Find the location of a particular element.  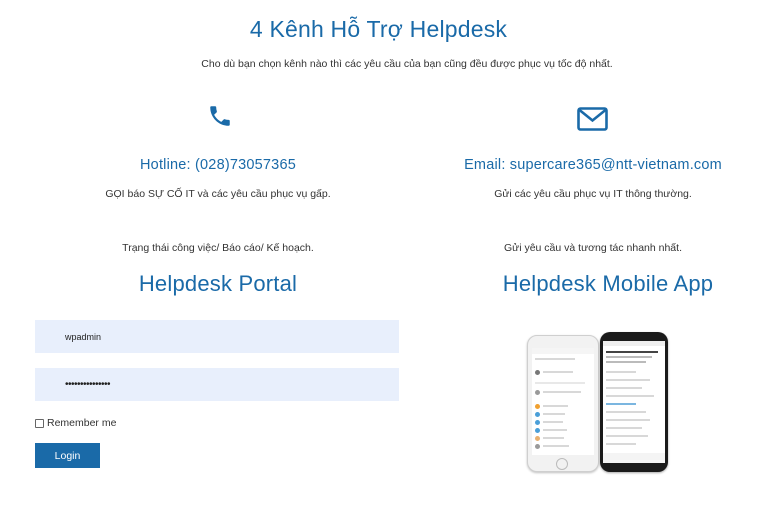

portal-description: Trạng thái công việc/ Báo cáo/ Kế hoạch. is located at coordinates (218, 248).